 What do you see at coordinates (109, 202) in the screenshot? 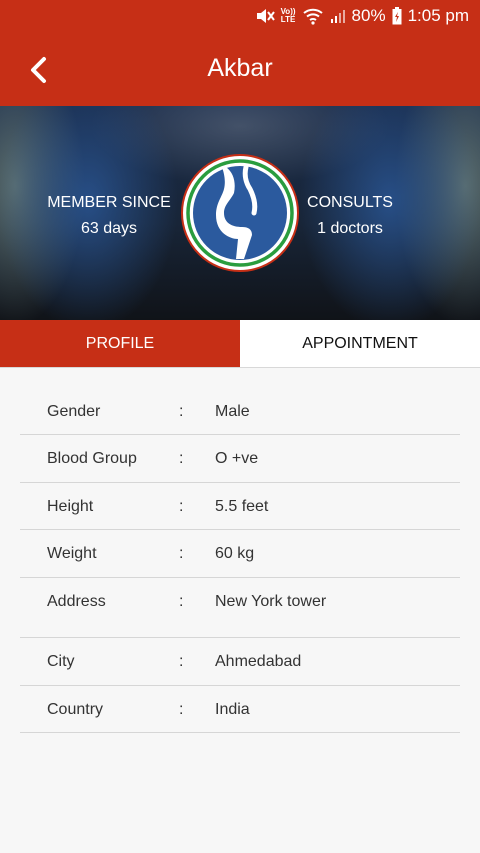
I see `member-since-label: MEMBER SINCE` at bounding box center [109, 202].